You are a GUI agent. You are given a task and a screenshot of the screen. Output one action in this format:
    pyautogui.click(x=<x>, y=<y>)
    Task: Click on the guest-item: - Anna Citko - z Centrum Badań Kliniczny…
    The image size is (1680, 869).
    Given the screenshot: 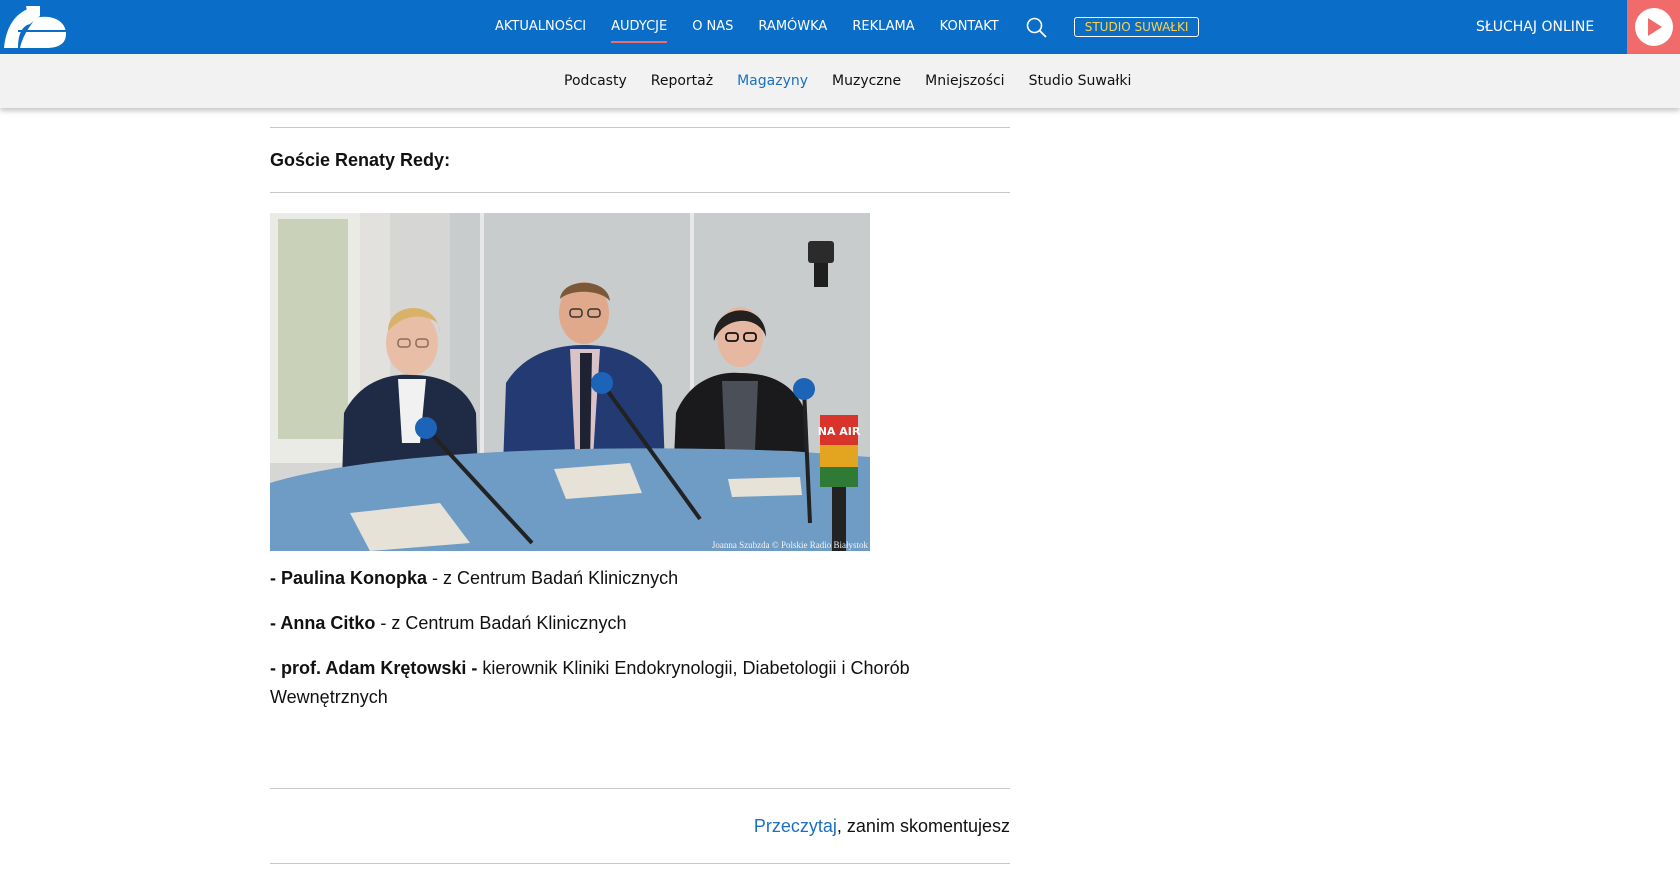 What is the action you would take?
    pyautogui.click(x=640, y=623)
    